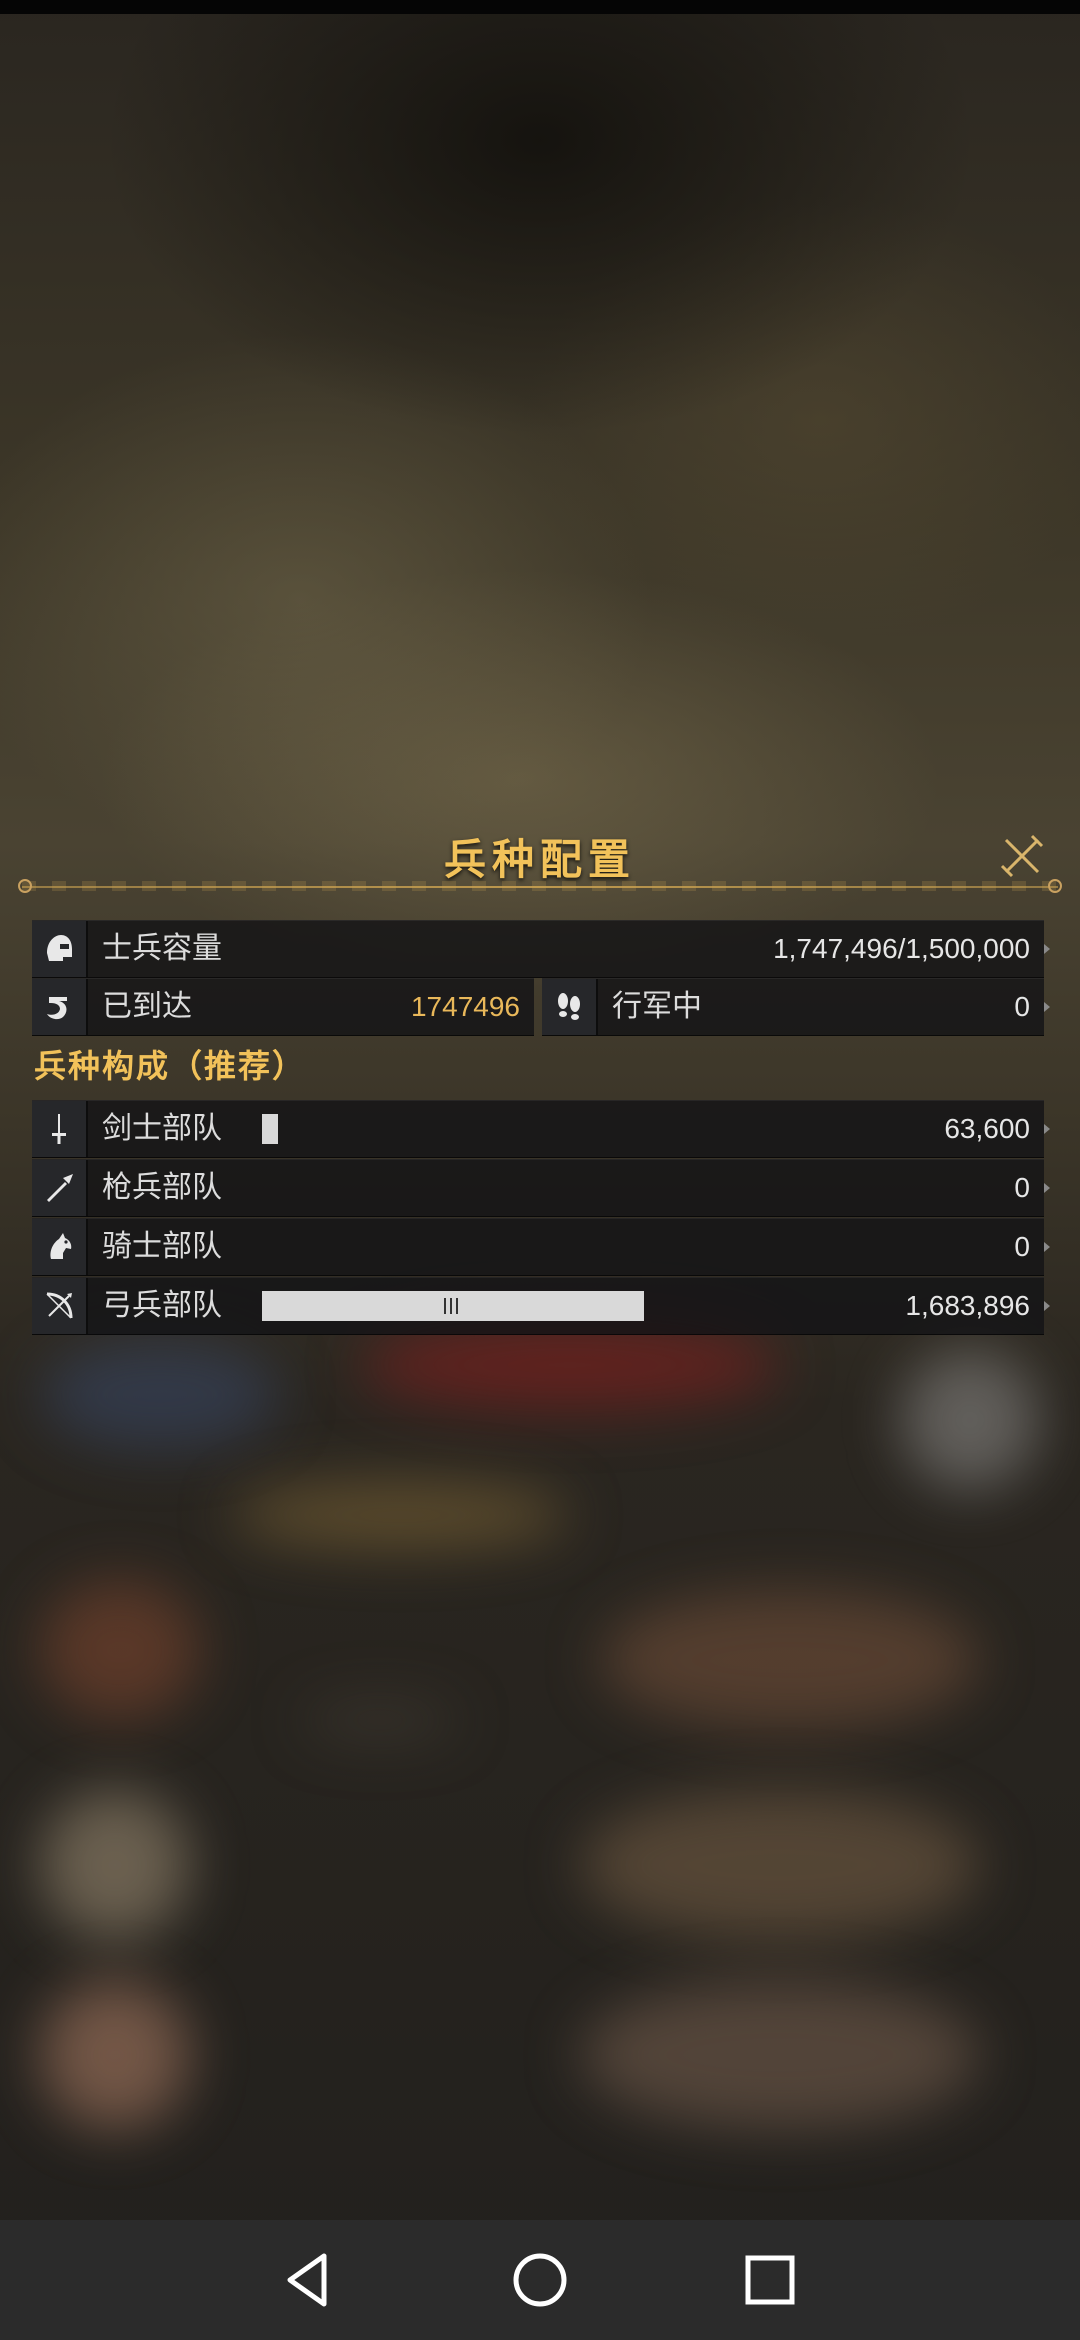  I want to click on unit-row-archer: 弓兵部队 1,683,896, so click(541, 1306).